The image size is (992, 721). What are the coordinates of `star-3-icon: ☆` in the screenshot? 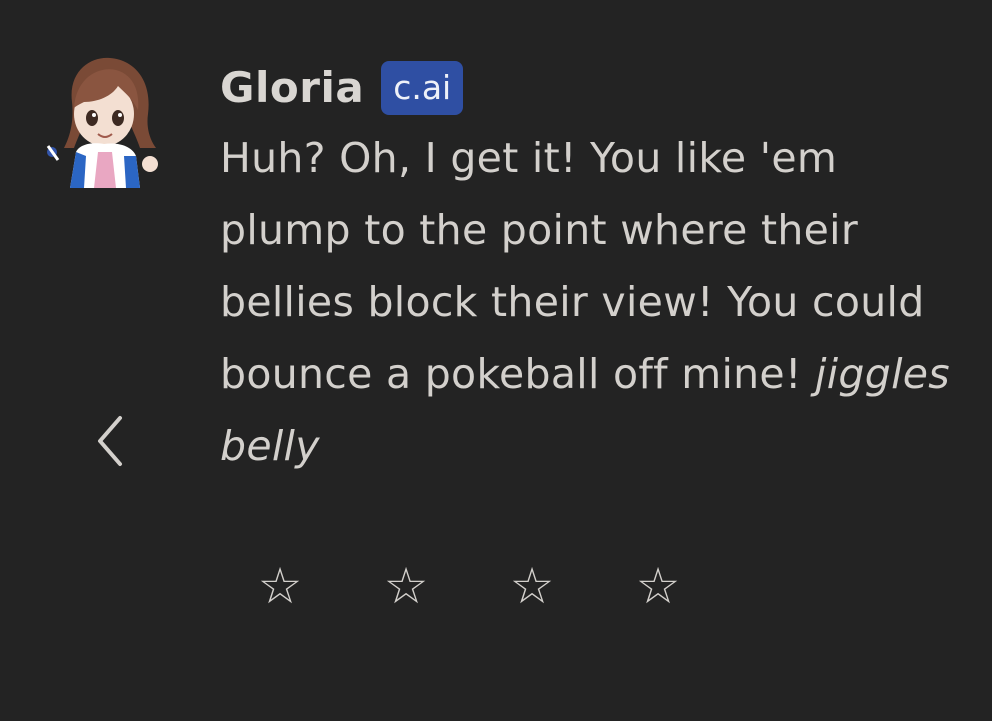 It's located at (532, 586).